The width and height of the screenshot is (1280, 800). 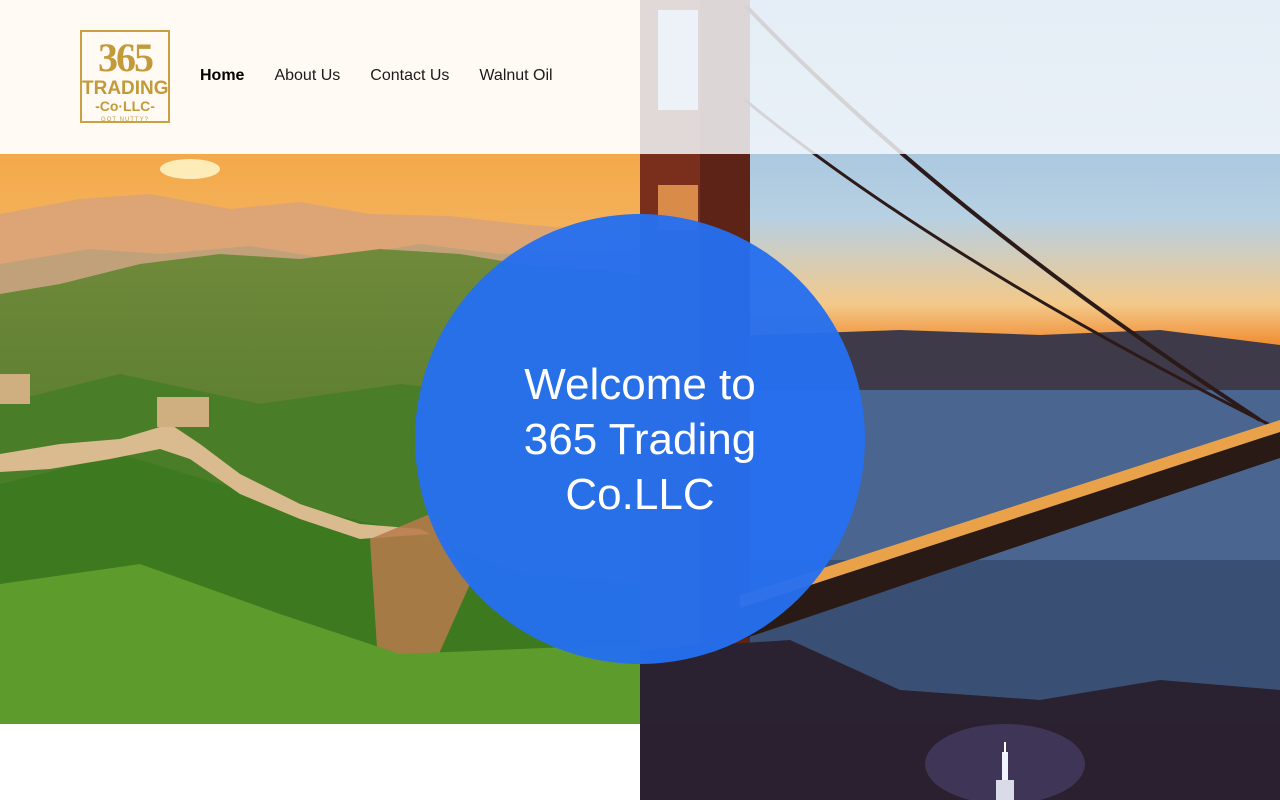 I want to click on main-nav: Home About Us Contact Us Walnut Oil, so click(x=376, y=76).